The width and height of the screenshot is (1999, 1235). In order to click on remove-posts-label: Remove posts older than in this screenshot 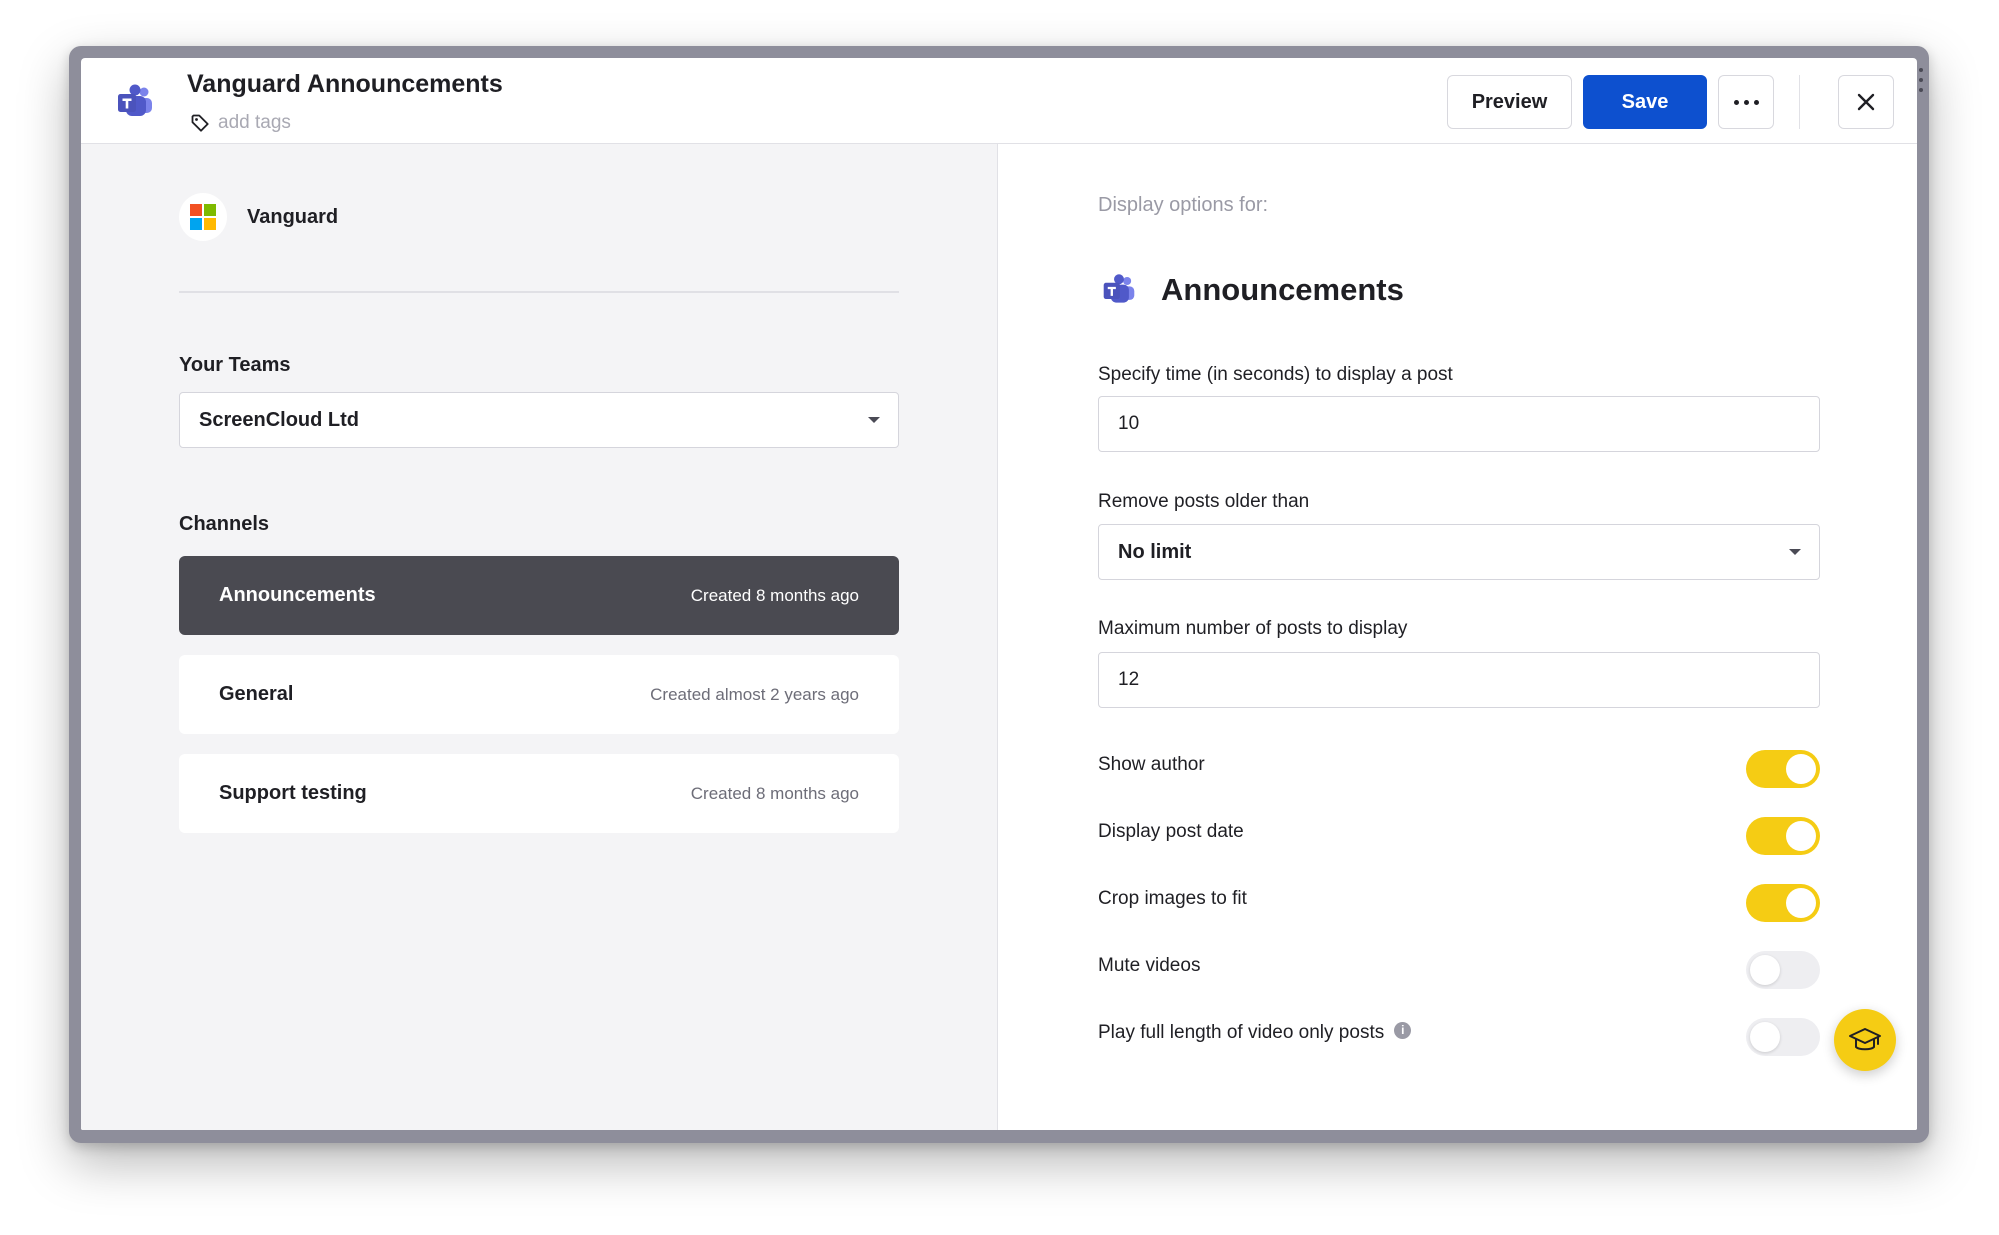, I will do `click(1204, 501)`.